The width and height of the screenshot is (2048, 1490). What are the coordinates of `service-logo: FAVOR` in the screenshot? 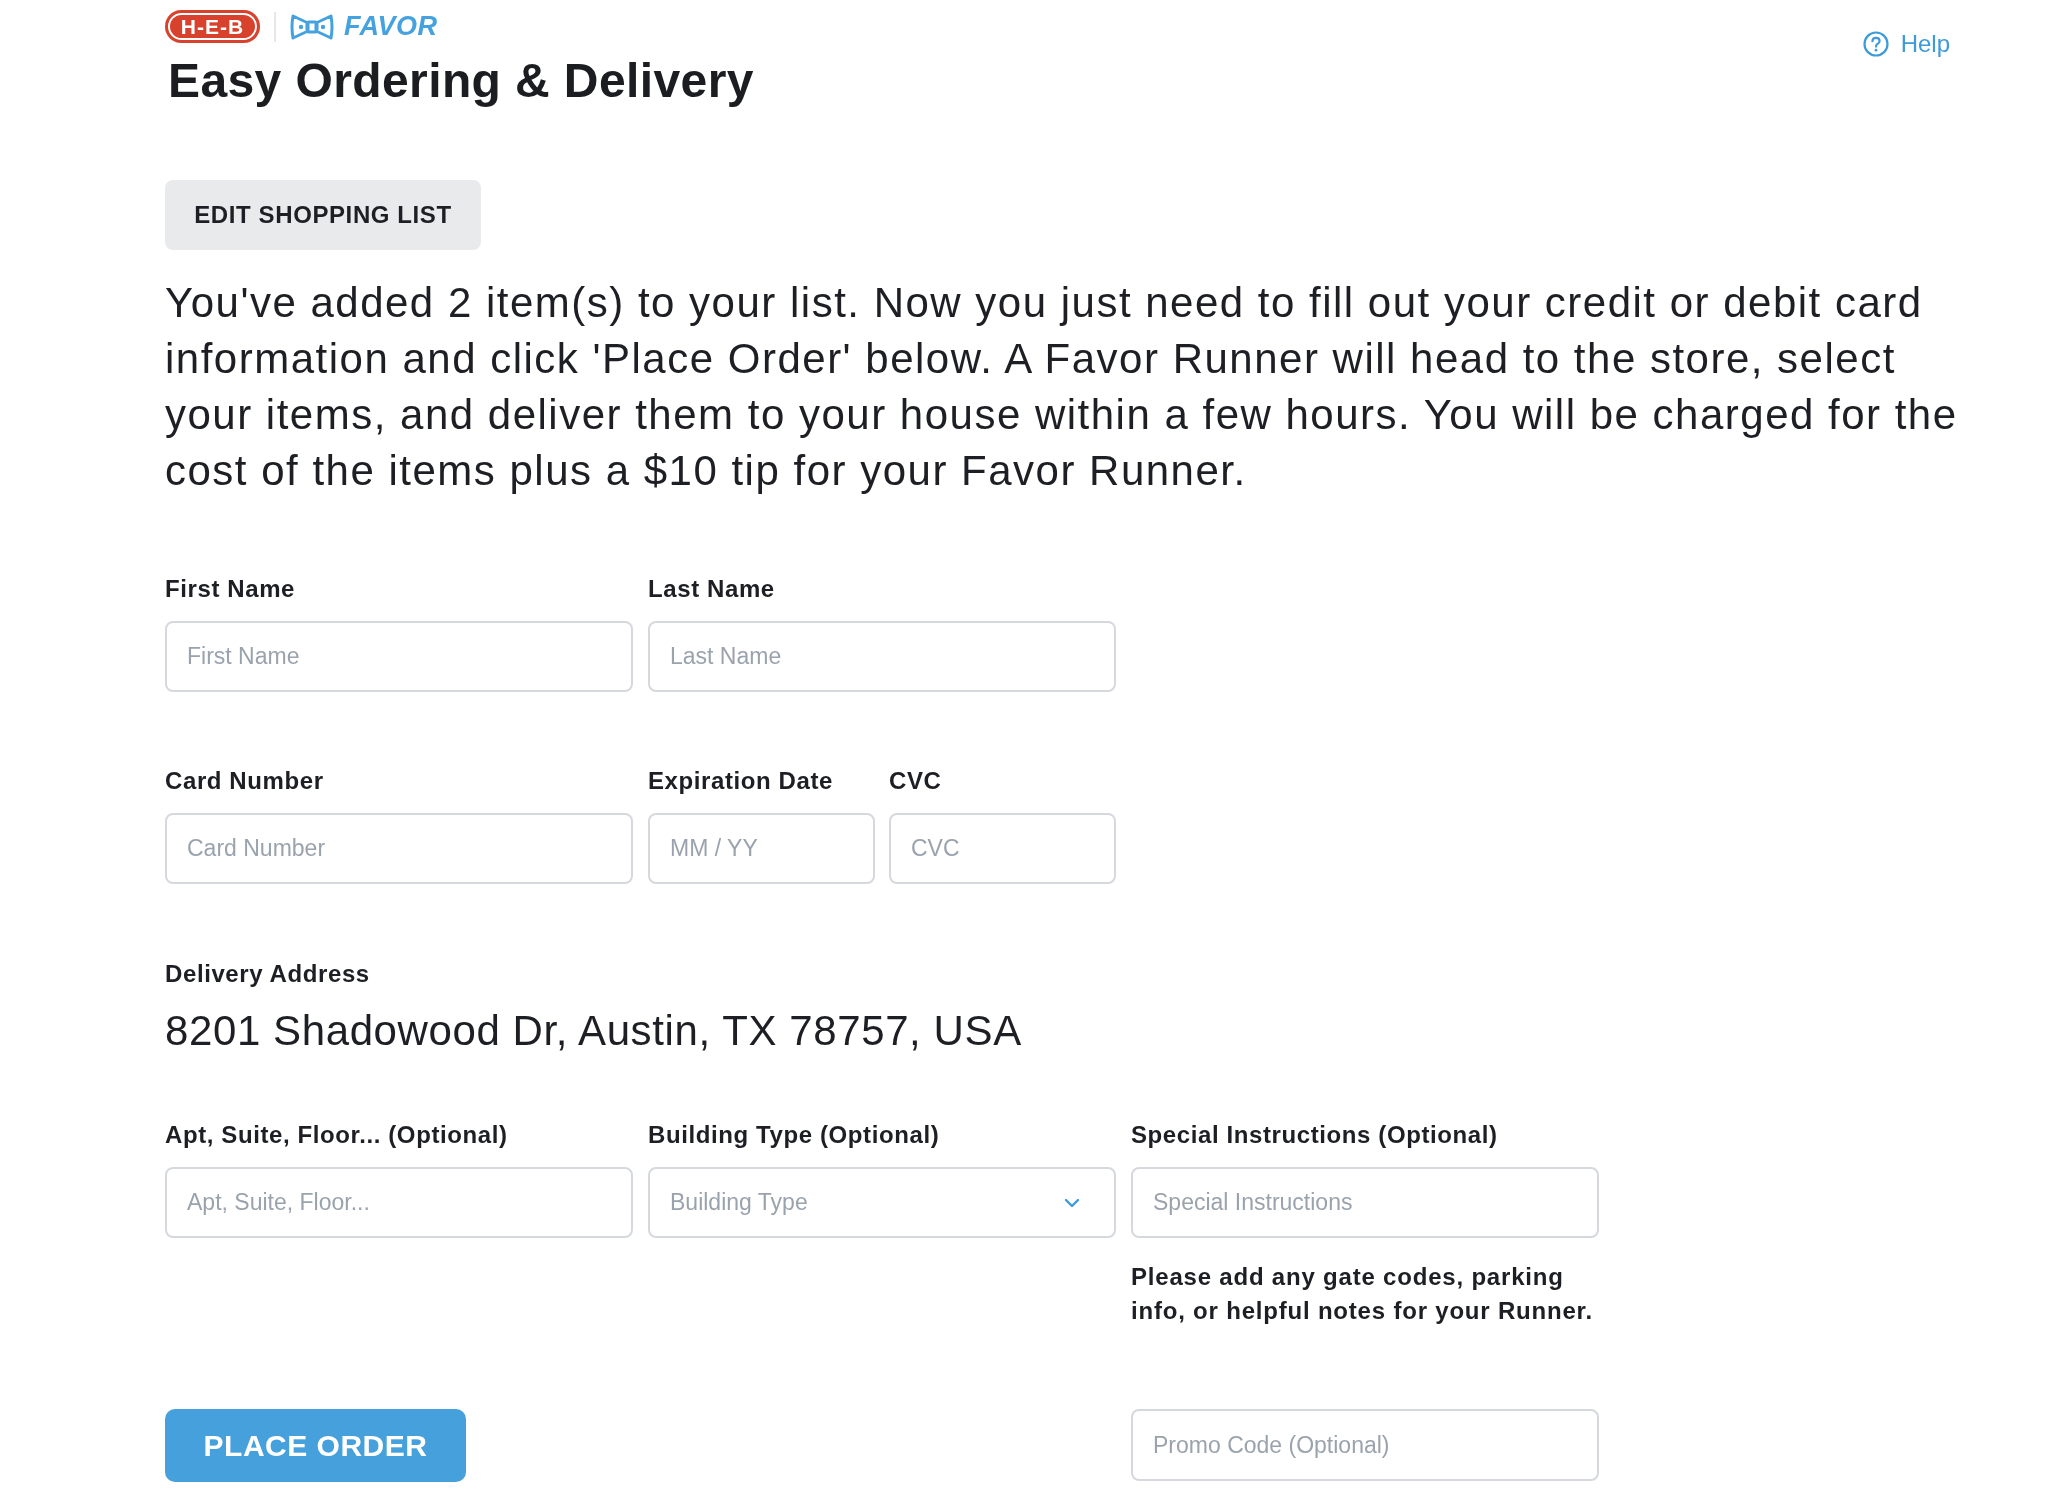 It's located at (391, 26).